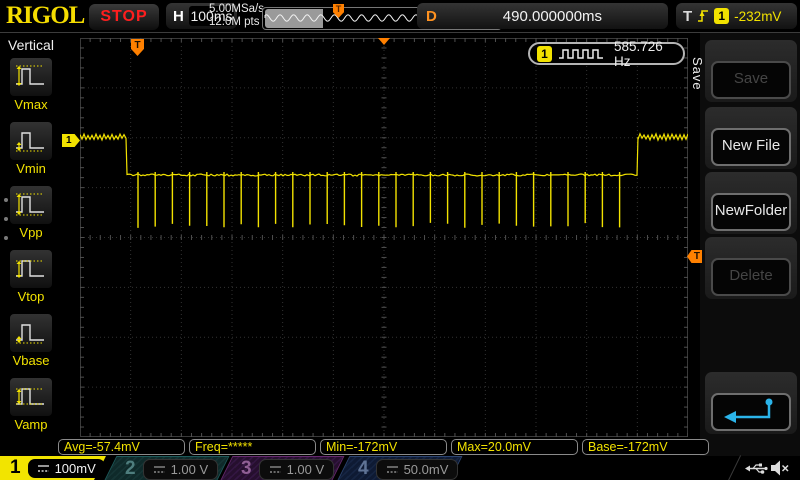 This screenshot has width=800, height=480. I want to click on measurement-min: Min=-172mV, so click(383, 447).